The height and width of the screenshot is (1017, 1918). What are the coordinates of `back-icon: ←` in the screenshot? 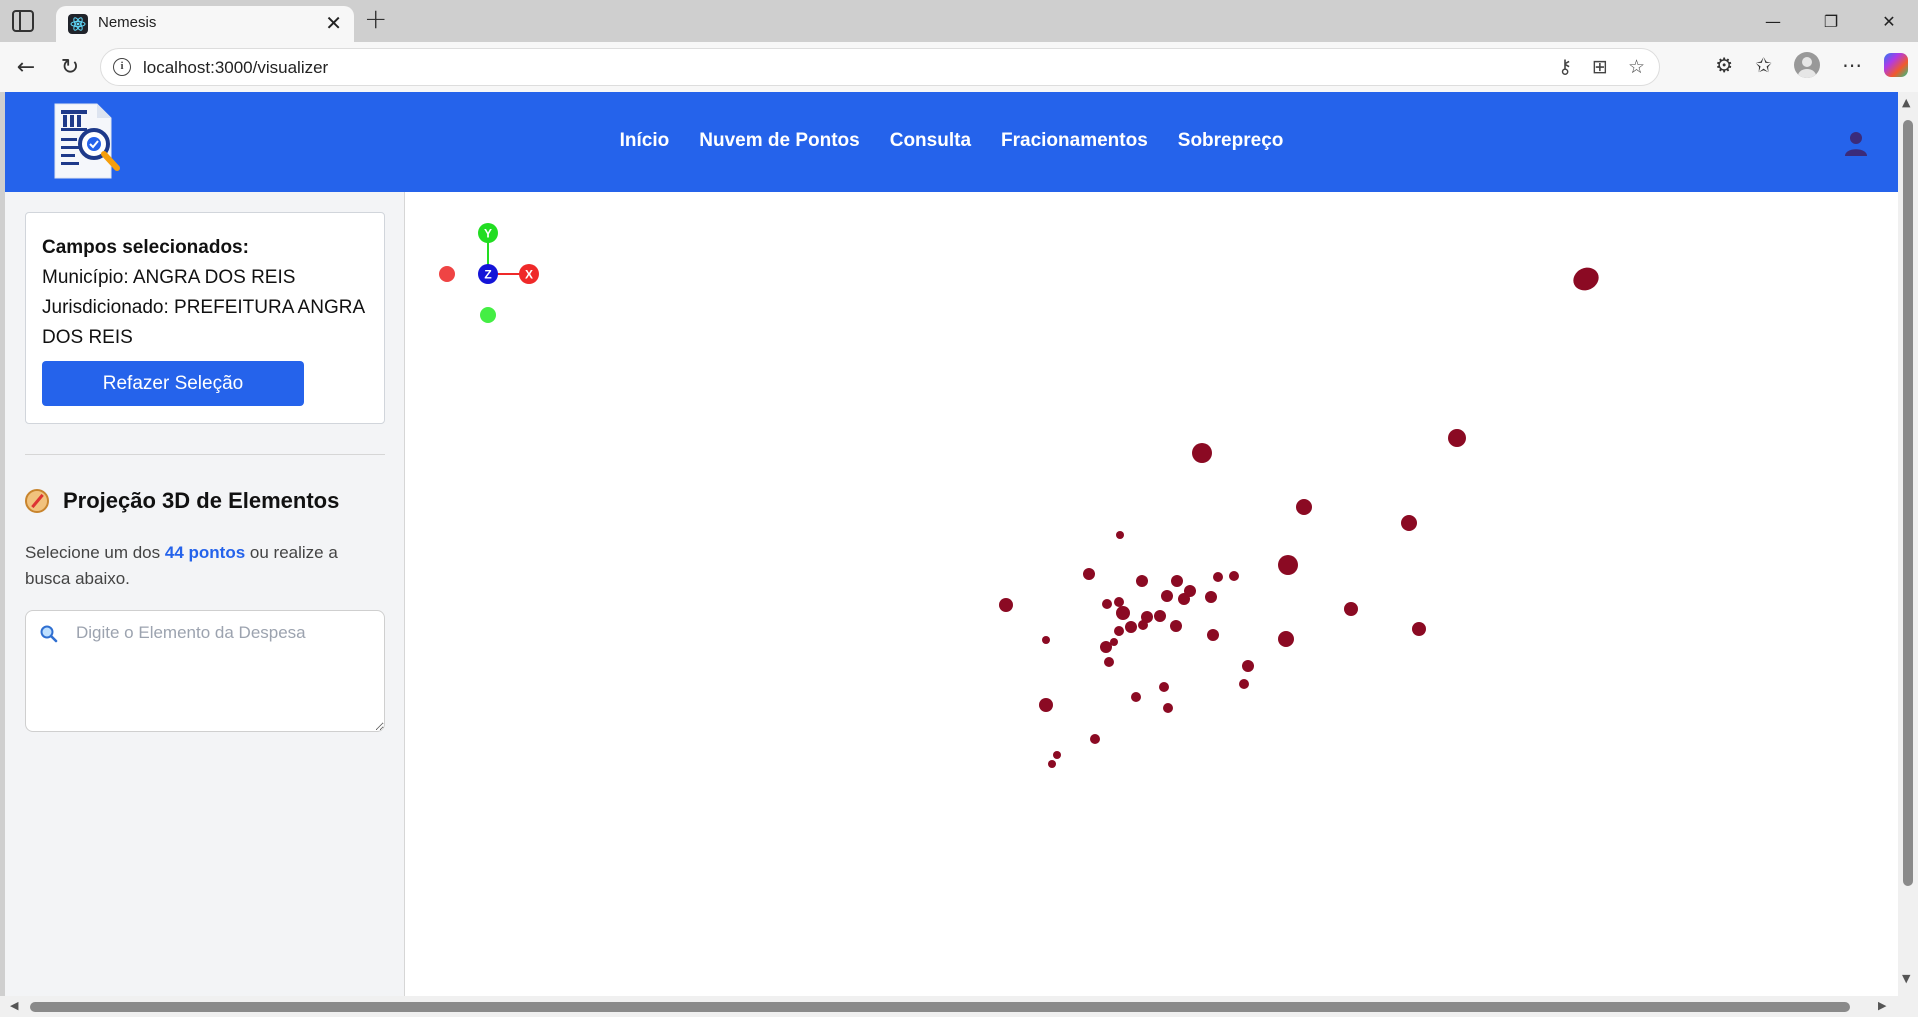 It's located at (26, 67).